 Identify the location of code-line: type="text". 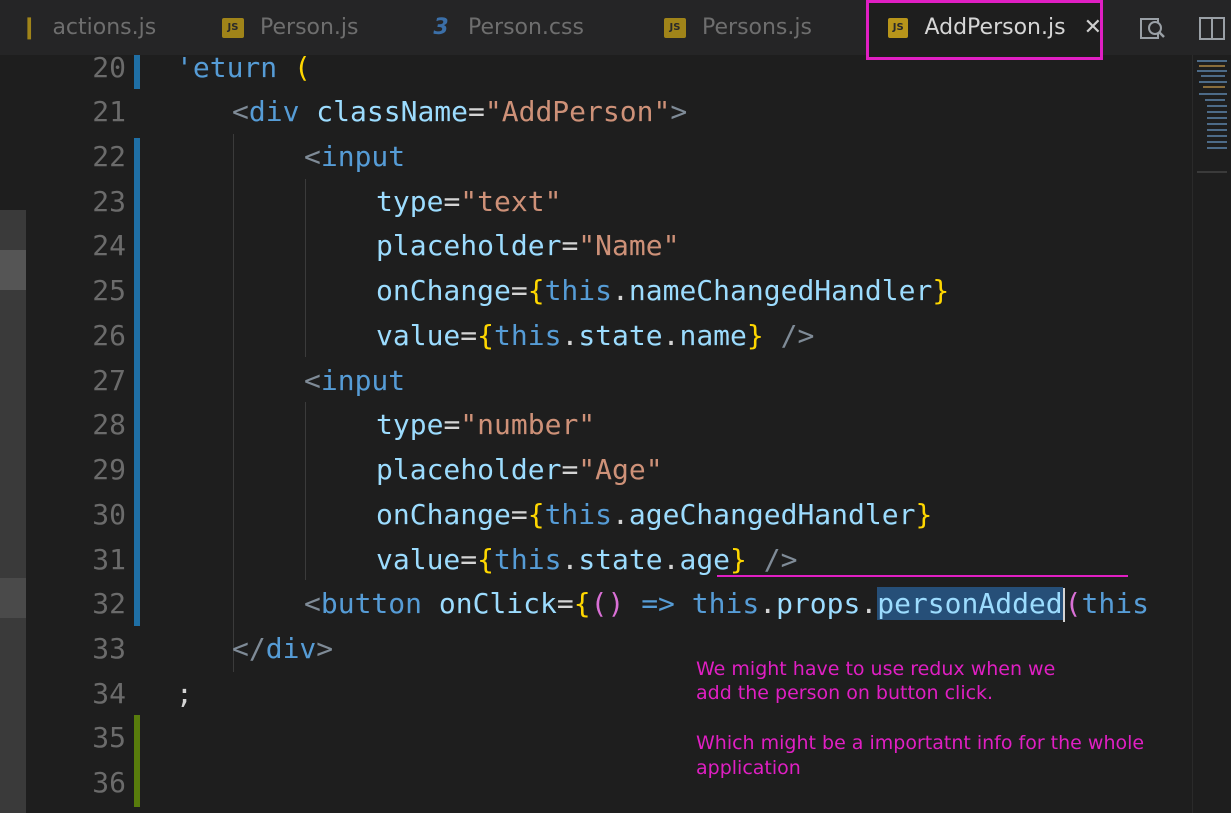
(469, 201).